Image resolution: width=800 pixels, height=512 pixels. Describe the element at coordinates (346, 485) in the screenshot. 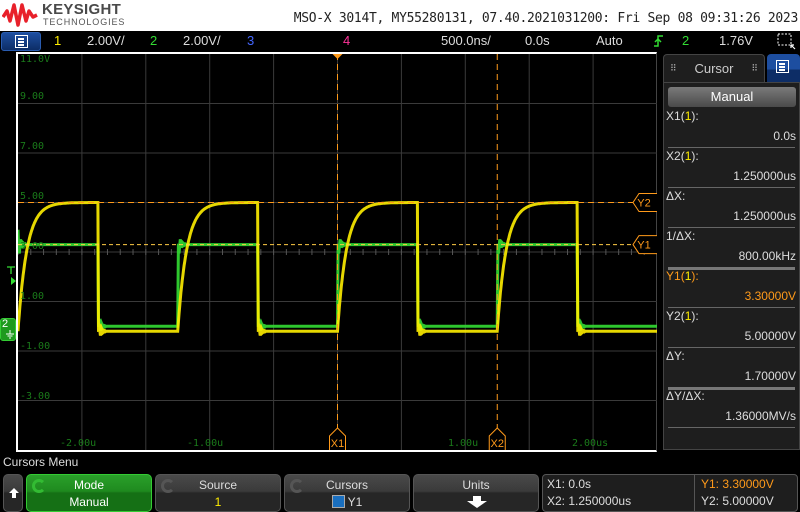

I see `softkey-title: Cursors` at that location.